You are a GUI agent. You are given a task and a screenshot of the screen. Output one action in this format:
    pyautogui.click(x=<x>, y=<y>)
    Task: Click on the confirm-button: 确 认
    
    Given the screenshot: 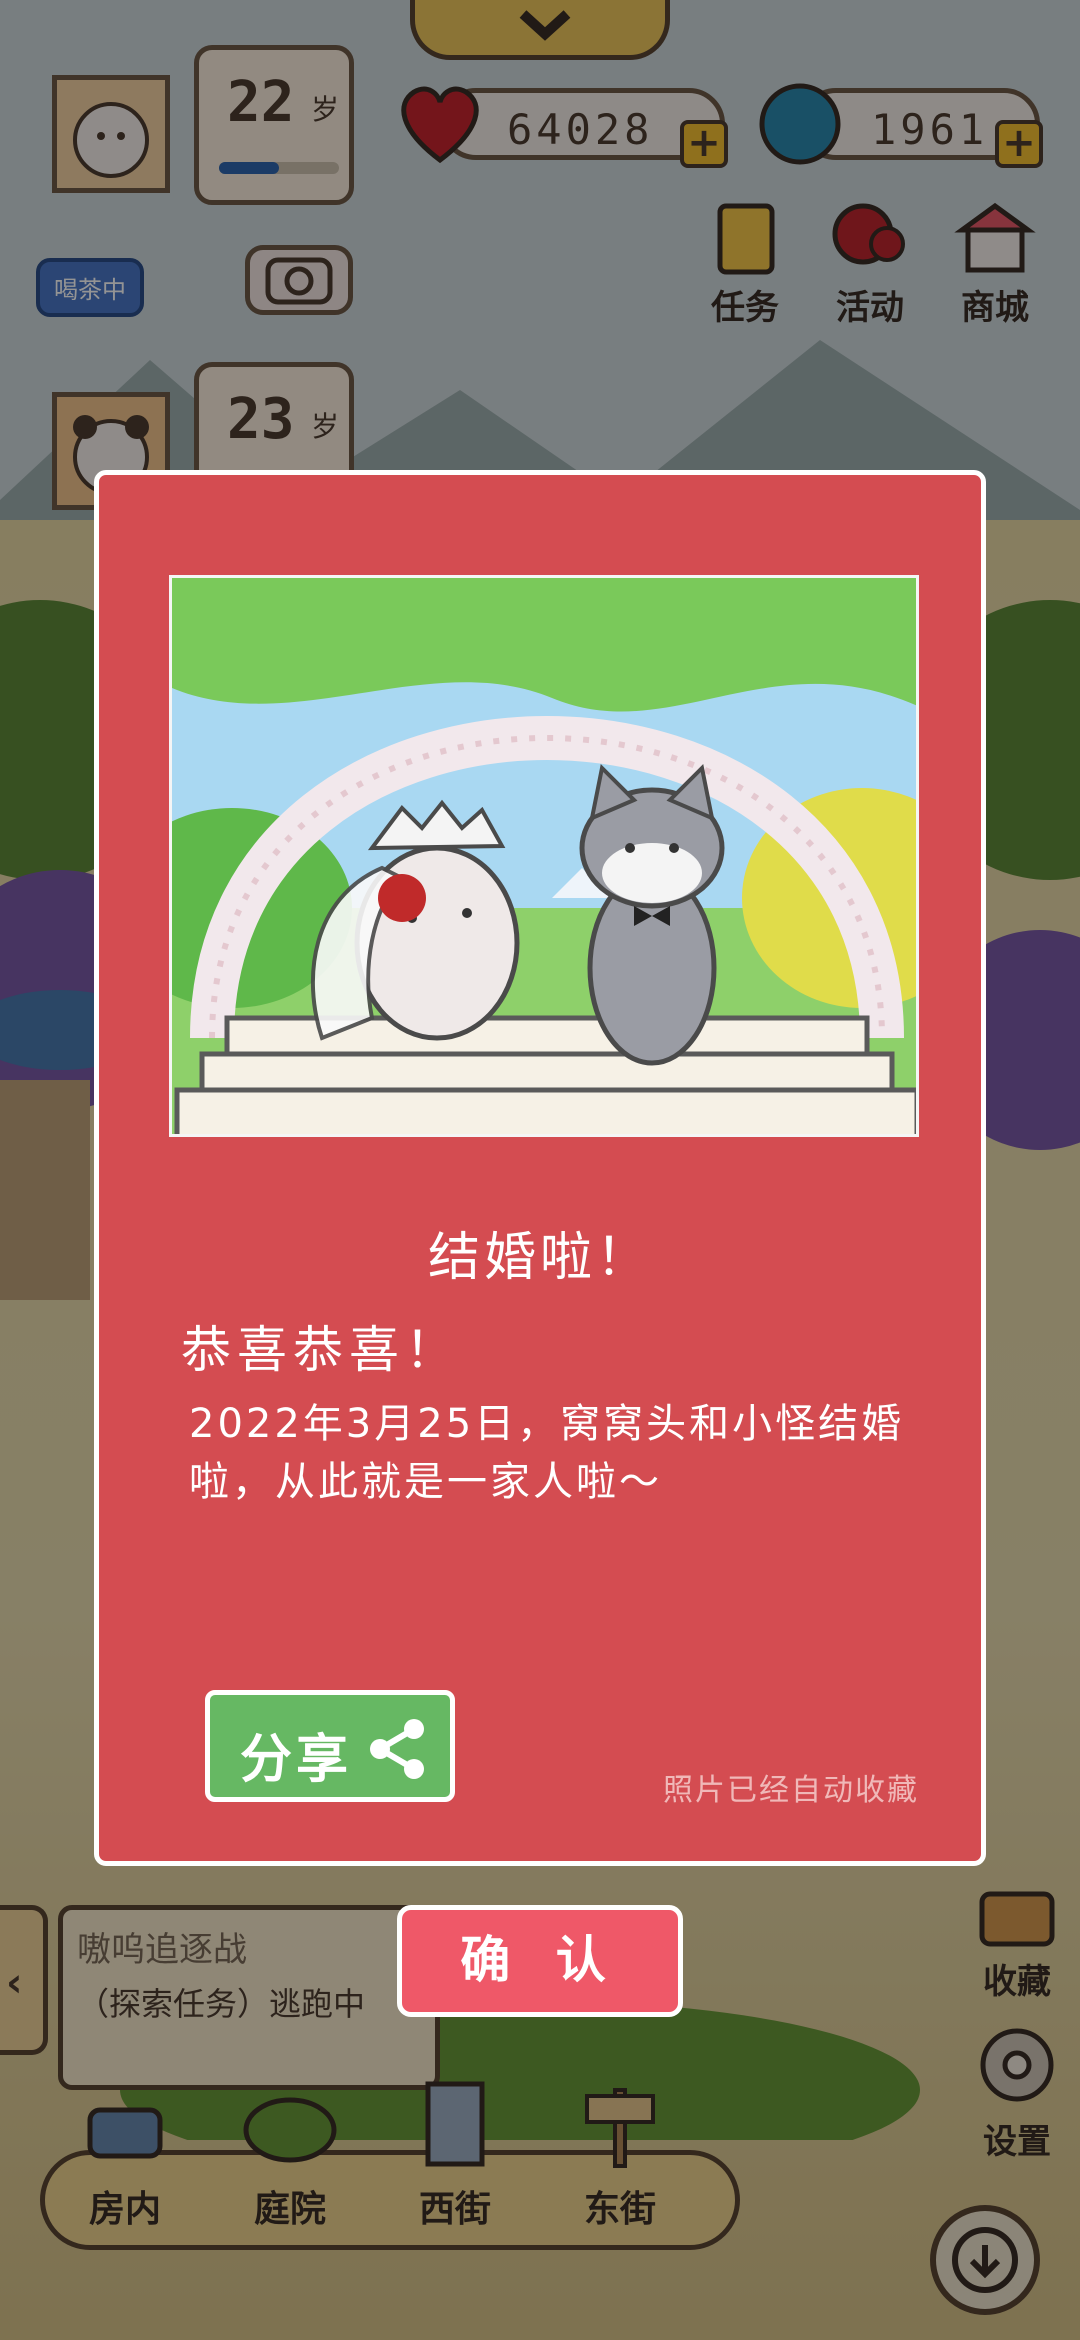 What is the action you would take?
    pyautogui.click(x=540, y=1961)
    